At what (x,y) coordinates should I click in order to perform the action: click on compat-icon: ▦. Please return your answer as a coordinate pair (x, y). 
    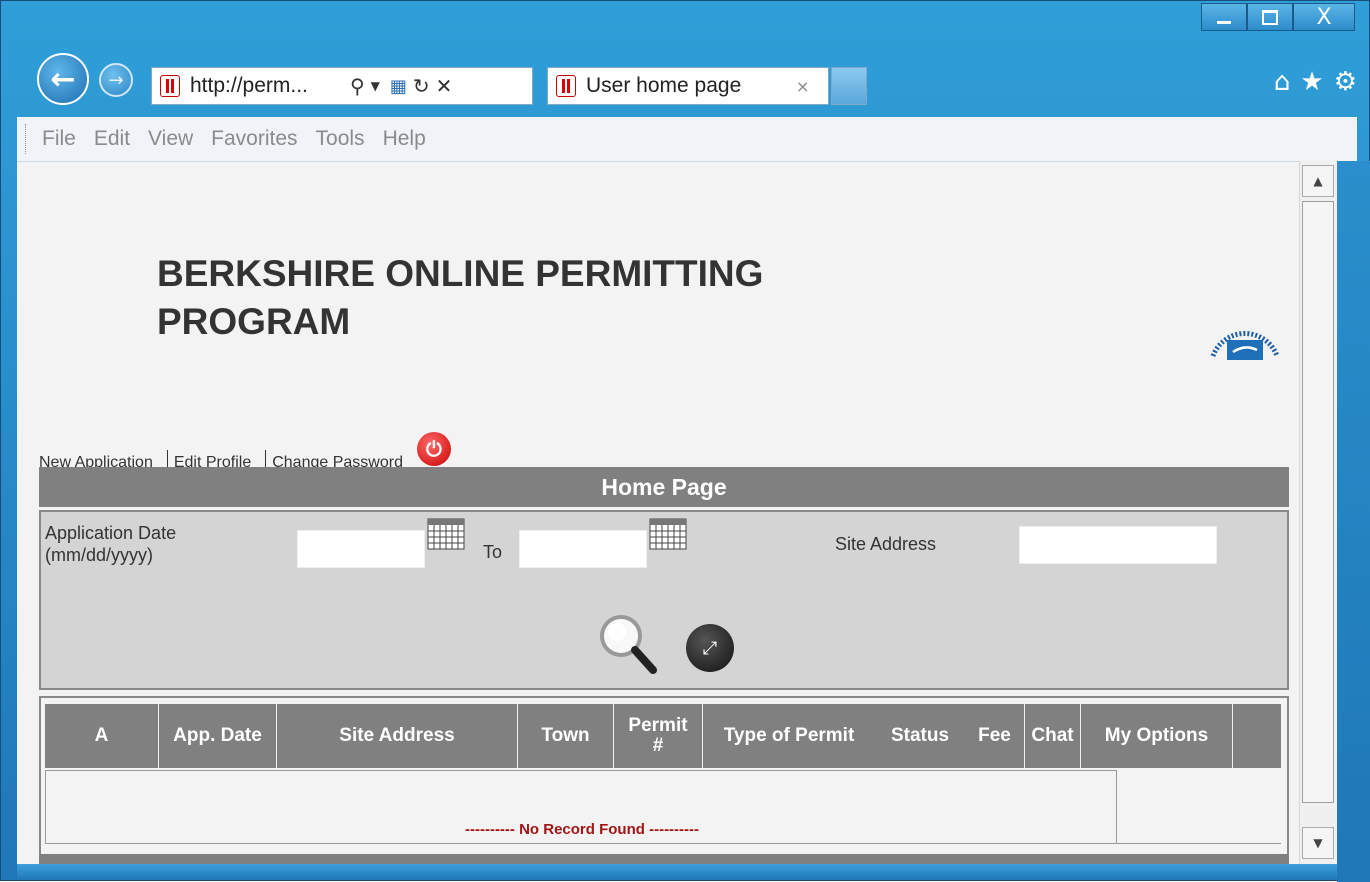
    Looking at the image, I should click on (398, 86).